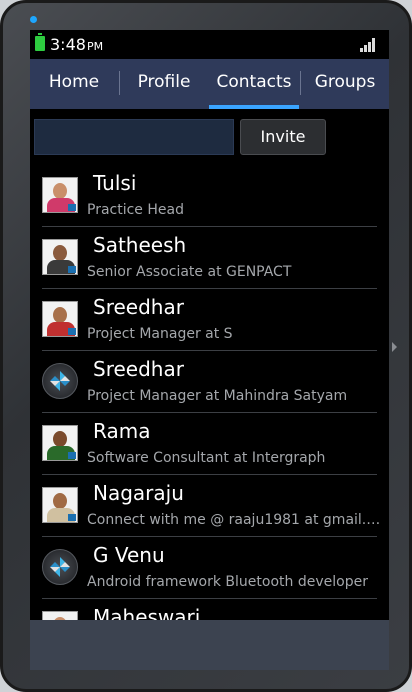  What do you see at coordinates (40, 42) in the screenshot?
I see `battery-icon` at bounding box center [40, 42].